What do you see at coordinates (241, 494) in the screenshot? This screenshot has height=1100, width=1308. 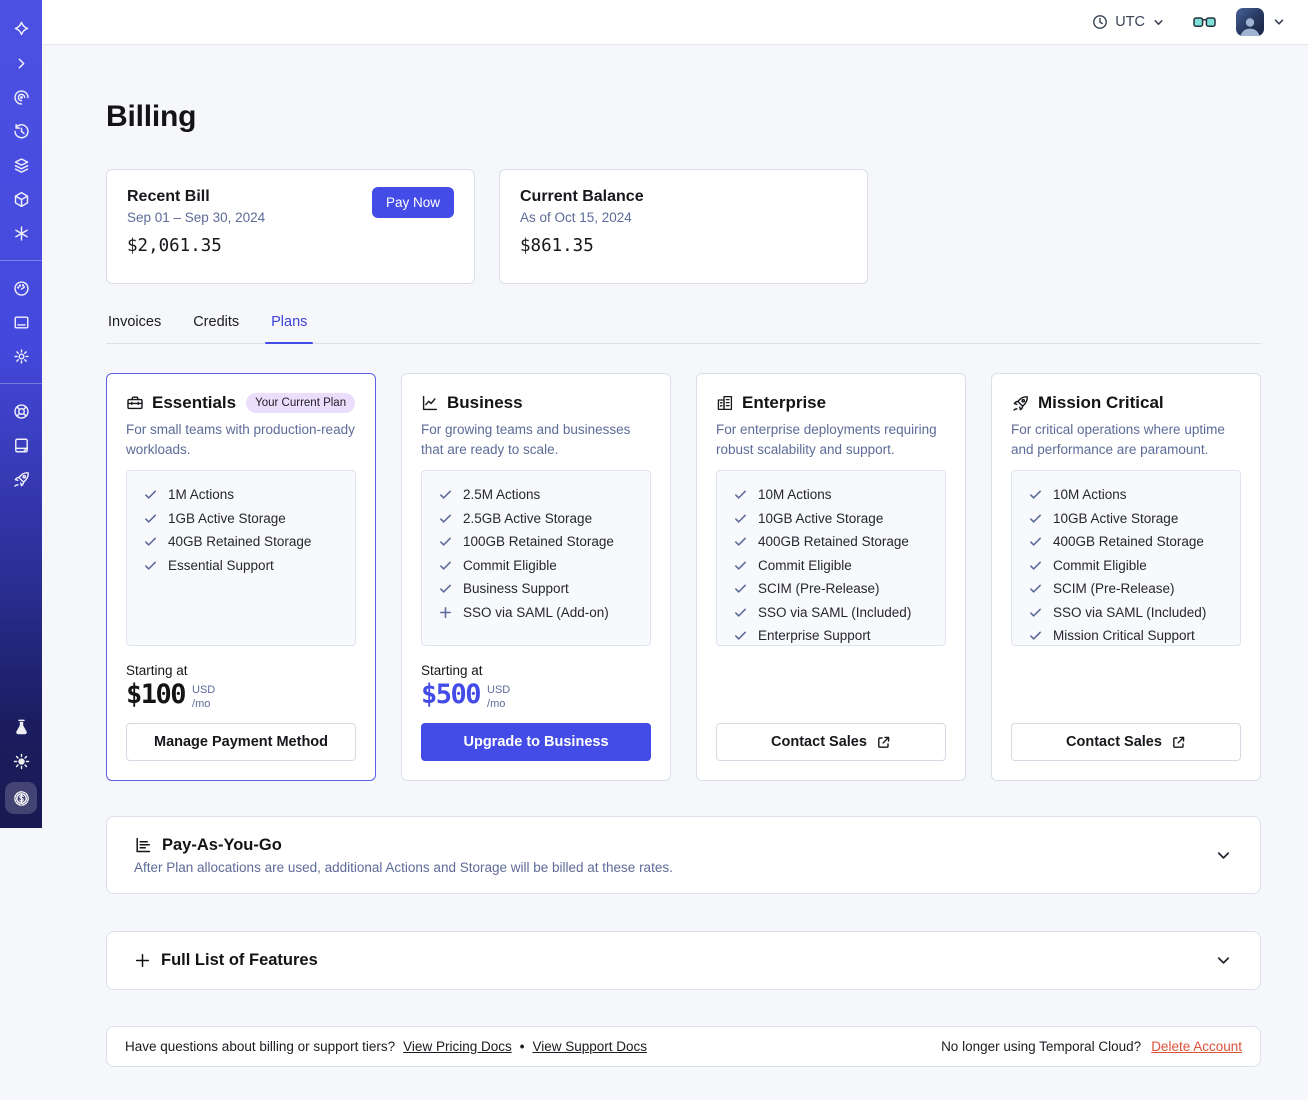 I see `plan-feature: 1M Actions` at bounding box center [241, 494].